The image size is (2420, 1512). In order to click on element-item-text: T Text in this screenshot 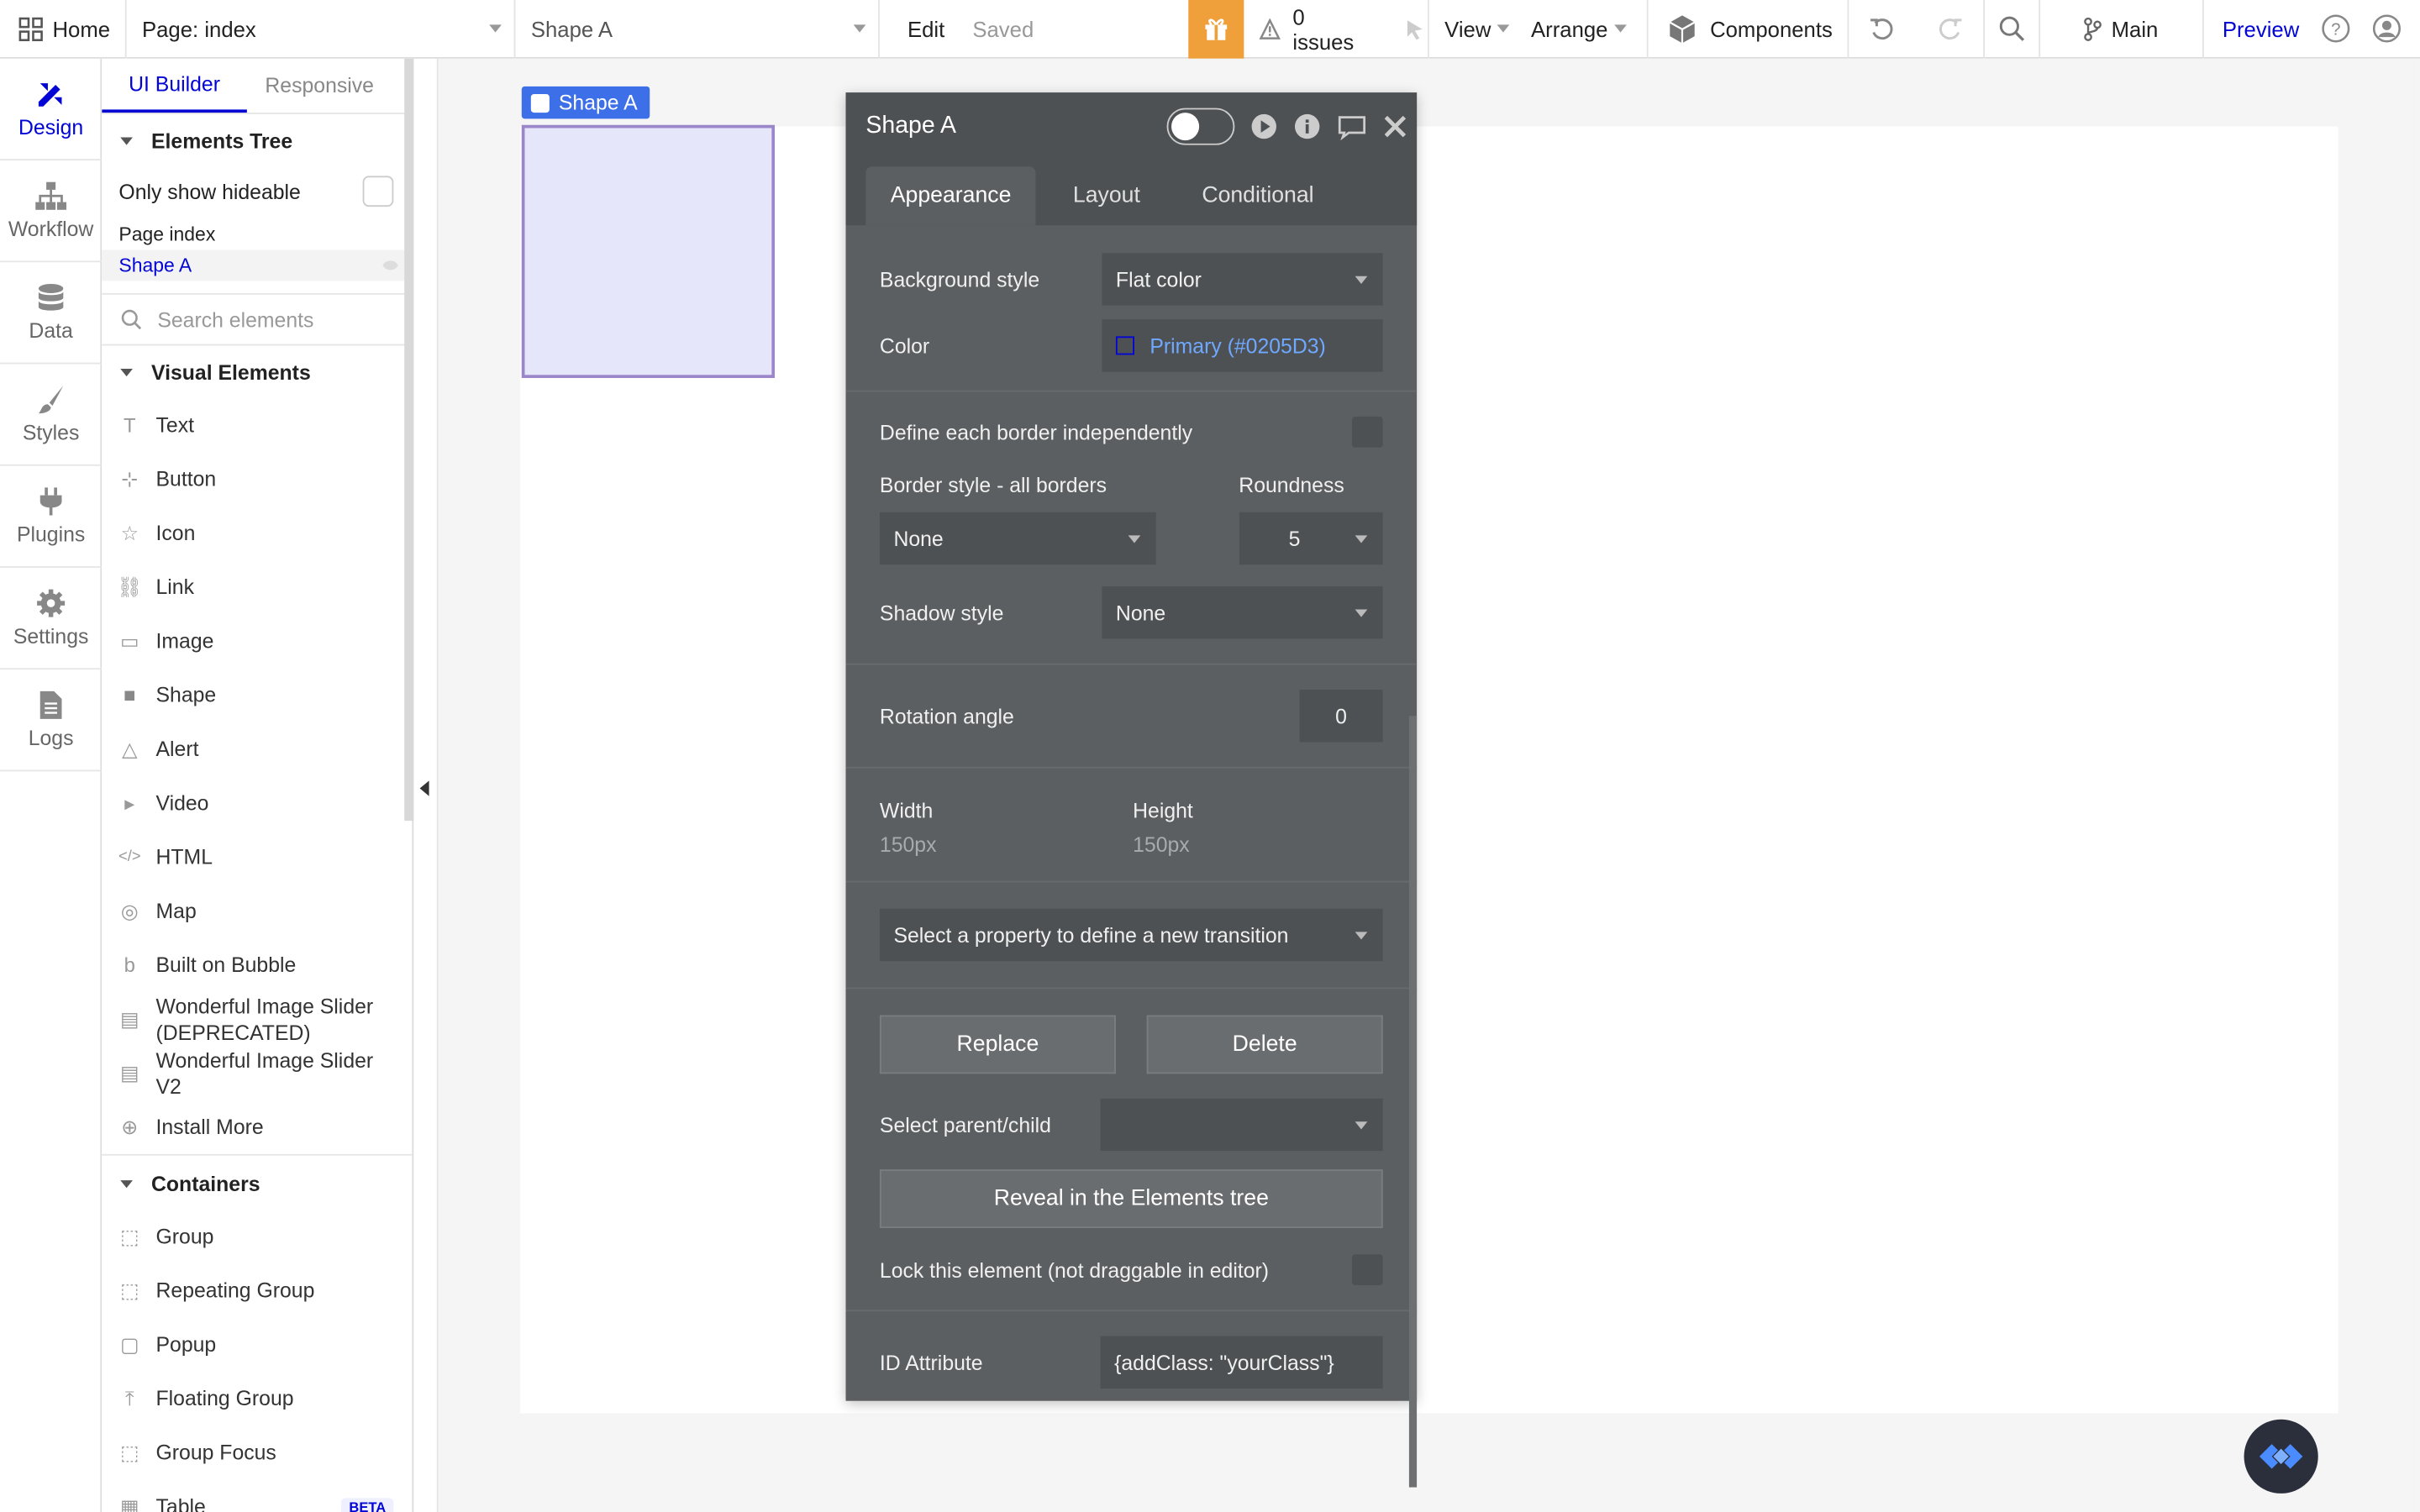, I will do `click(257, 425)`.